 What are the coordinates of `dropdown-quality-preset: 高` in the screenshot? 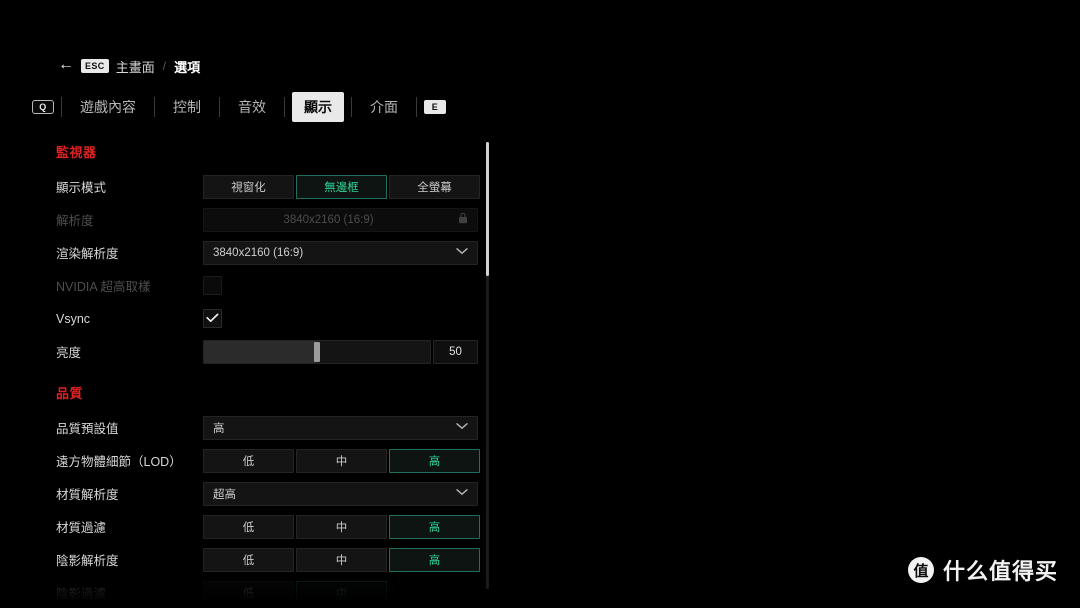 It's located at (340, 427).